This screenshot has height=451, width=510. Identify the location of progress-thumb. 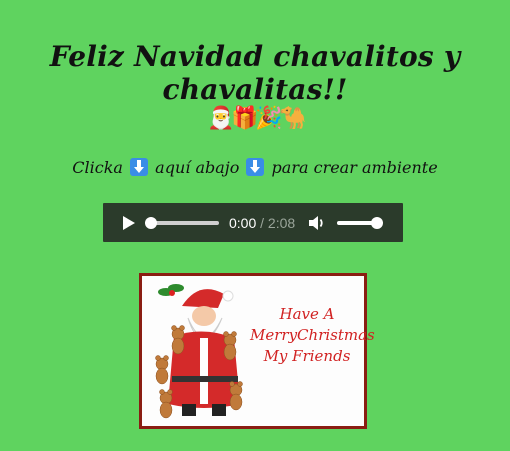
(151, 222).